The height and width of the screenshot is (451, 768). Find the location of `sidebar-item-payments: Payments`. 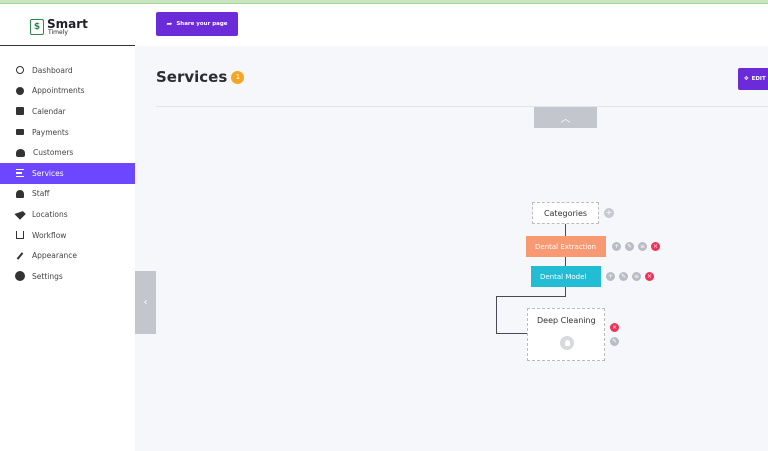

sidebar-item-payments: Payments is located at coordinates (67, 132).